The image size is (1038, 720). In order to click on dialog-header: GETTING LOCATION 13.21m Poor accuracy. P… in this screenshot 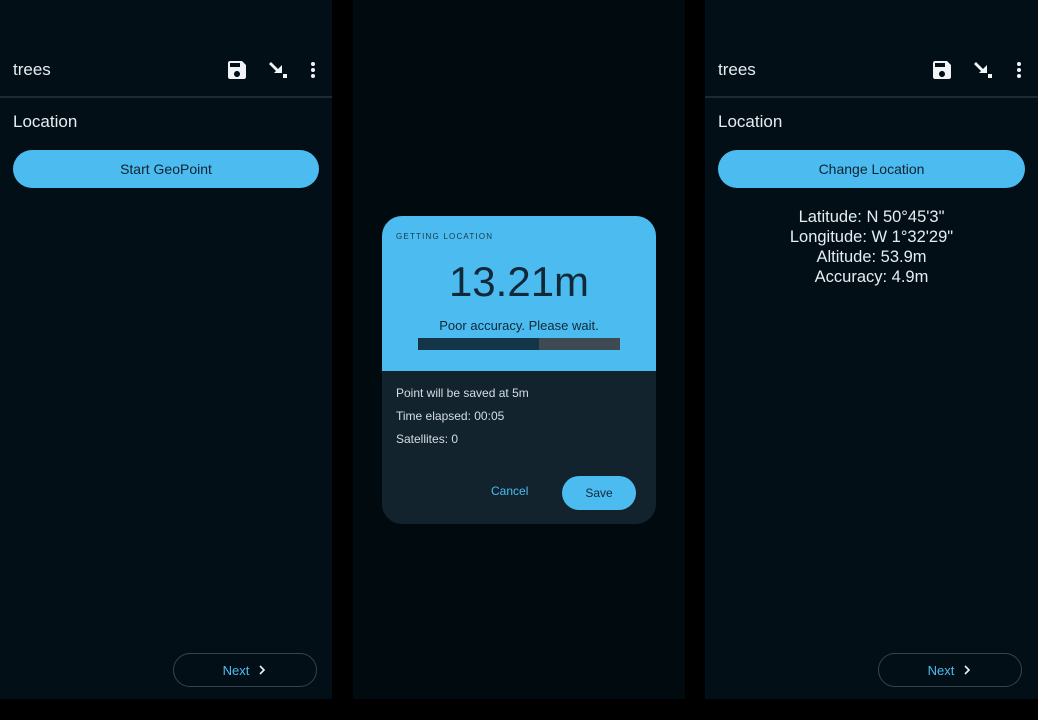, I will do `click(519, 293)`.